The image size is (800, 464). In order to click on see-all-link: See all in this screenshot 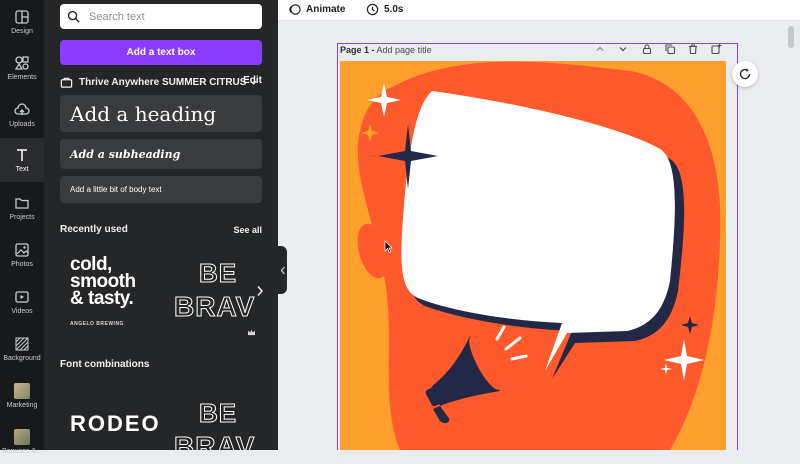, I will do `click(247, 230)`.